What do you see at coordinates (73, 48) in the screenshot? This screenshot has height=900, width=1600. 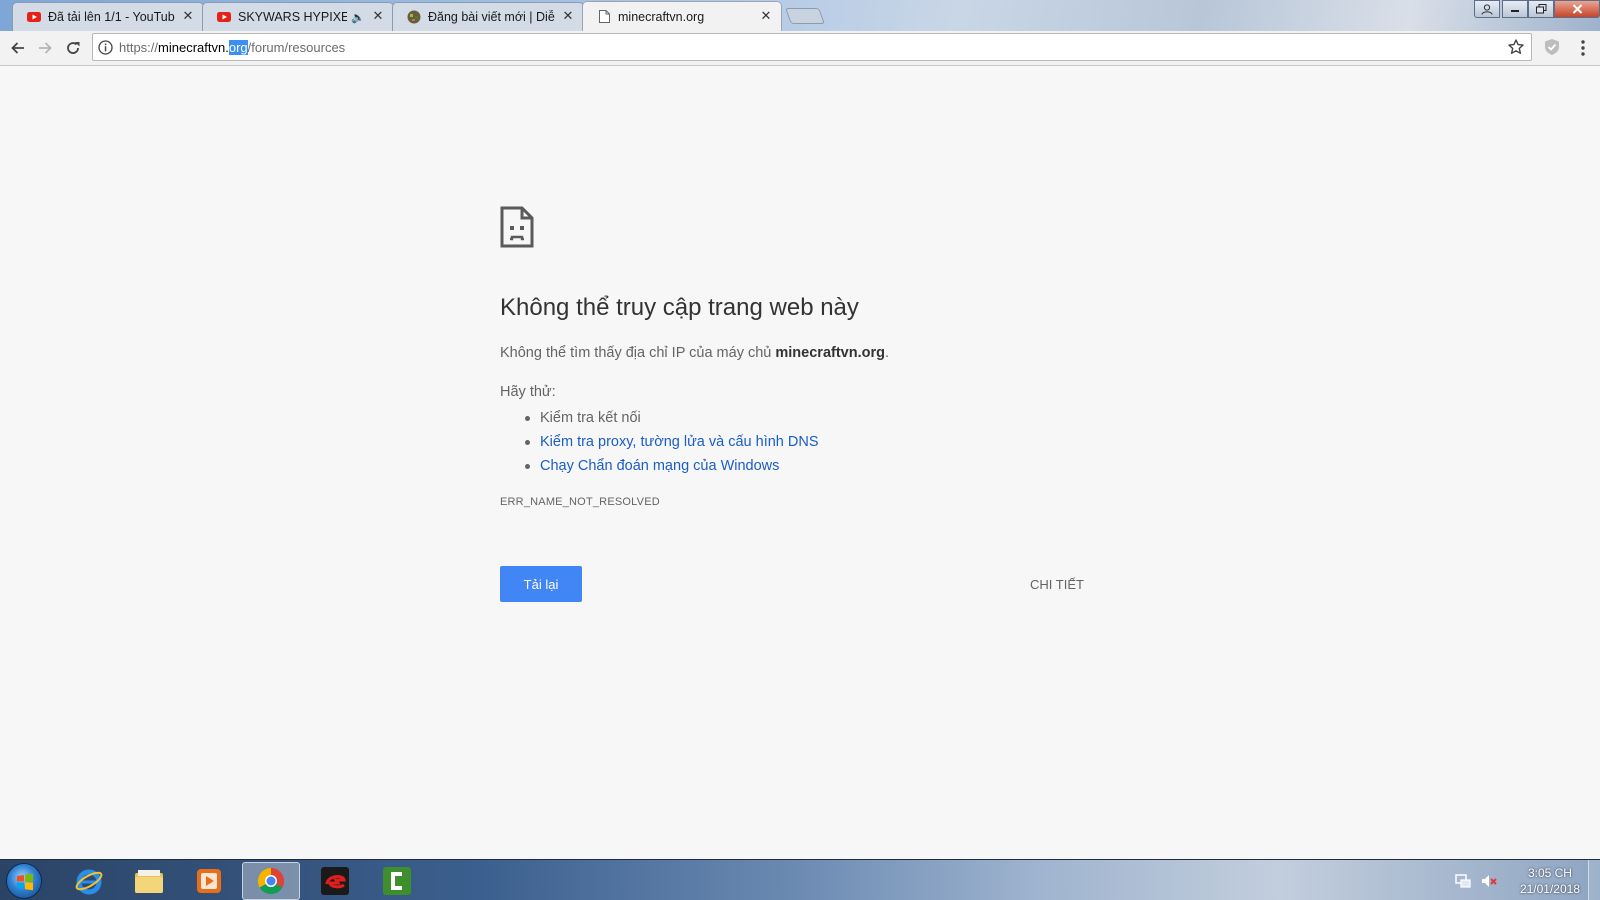 I see `reload-icon` at bounding box center [73, 48].